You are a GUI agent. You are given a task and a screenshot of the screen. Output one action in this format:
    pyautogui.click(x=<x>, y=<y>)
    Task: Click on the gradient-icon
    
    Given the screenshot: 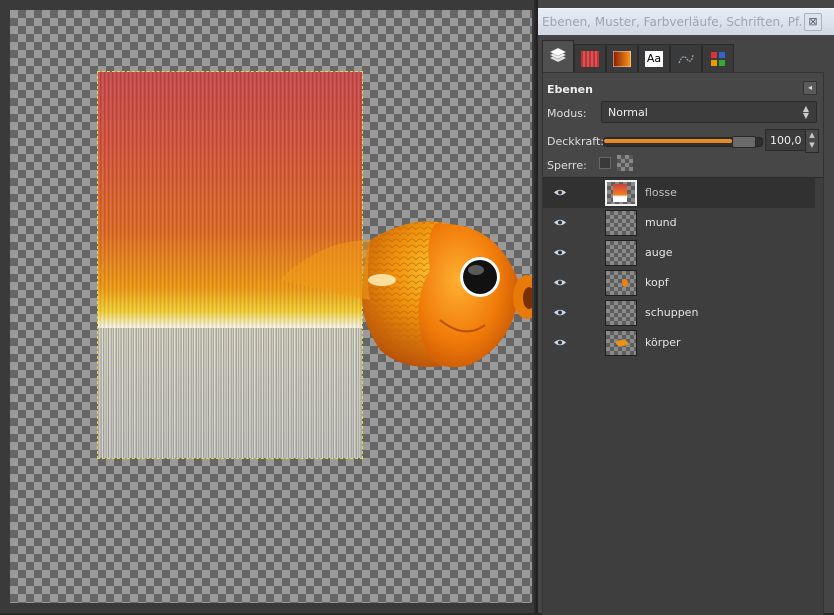 What is the action you would take?
    pyautogui.click(x=622, y=59)
    